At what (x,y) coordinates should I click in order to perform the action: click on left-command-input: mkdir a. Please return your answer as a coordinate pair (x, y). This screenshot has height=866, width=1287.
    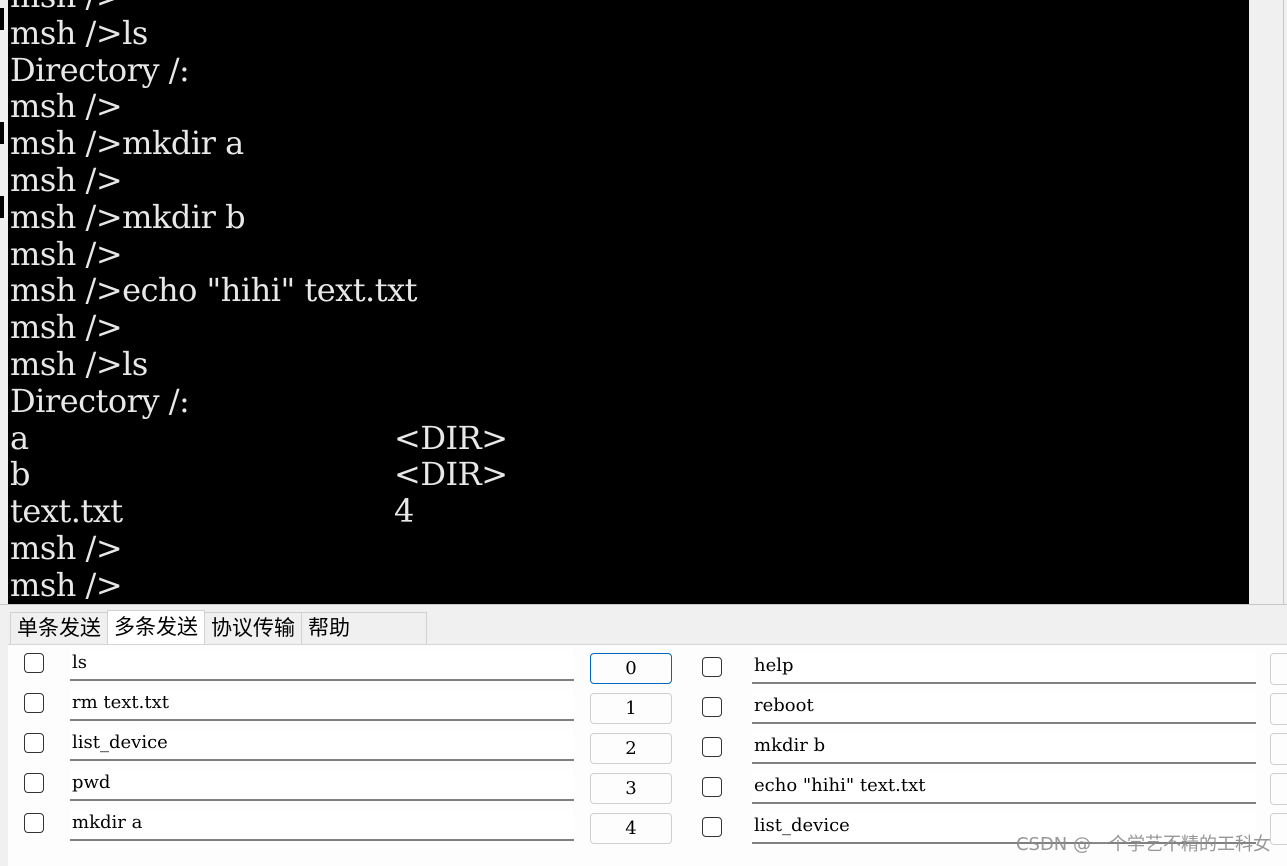
    Looking at the image, I should click on (322, 825).